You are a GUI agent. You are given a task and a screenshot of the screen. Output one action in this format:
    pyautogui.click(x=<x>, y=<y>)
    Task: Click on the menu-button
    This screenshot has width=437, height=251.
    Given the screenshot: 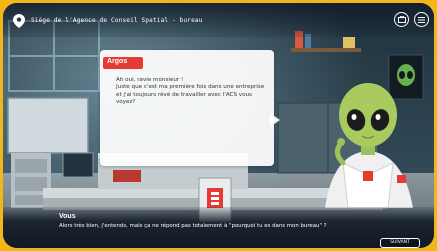 What is the action you would take?
    pyautogui.click(x=421, y=19)
    